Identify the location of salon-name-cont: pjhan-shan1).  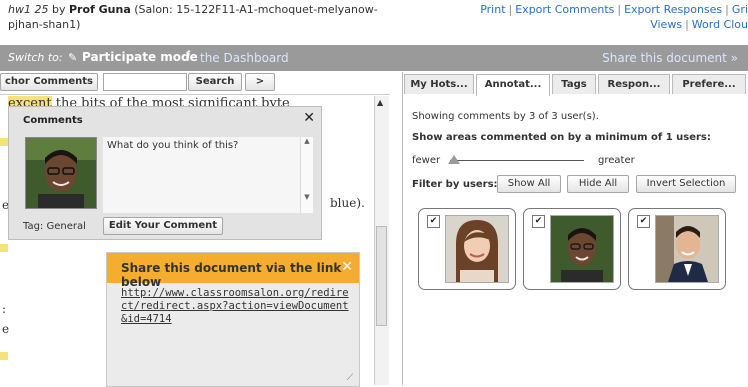
(44, 24).